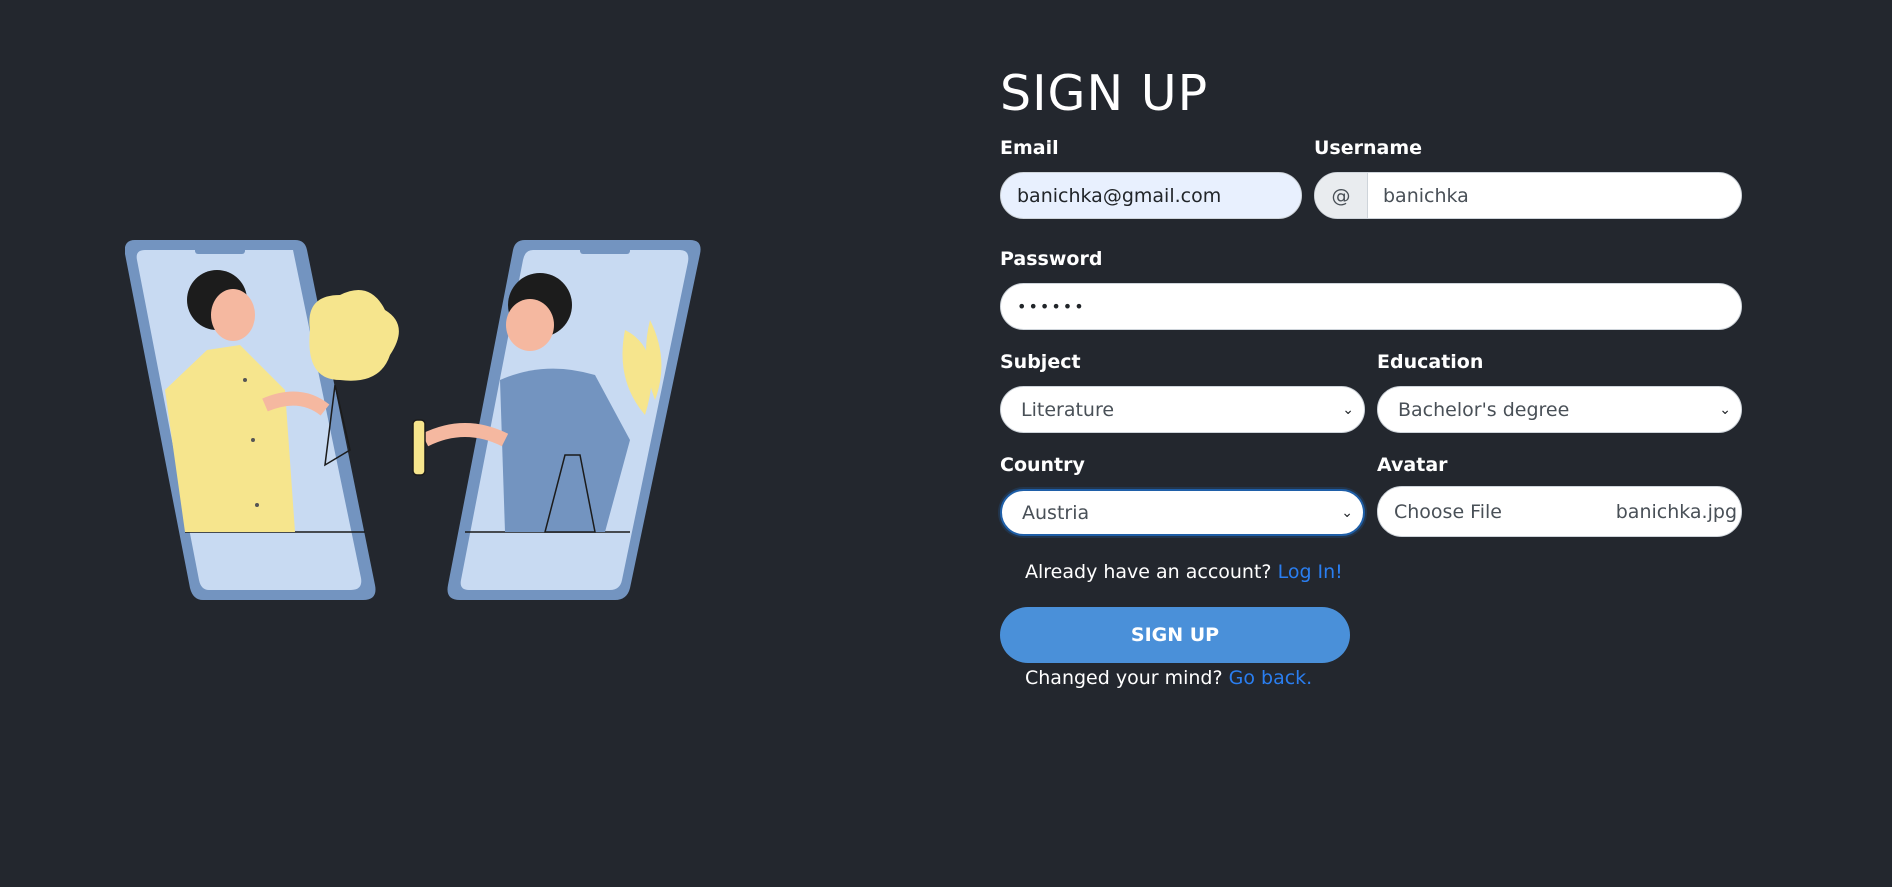 The height and width of the screenshot is (887, 1892). I want to click on back-prompt: Changed your mind? Go back., so click(1383, 678).